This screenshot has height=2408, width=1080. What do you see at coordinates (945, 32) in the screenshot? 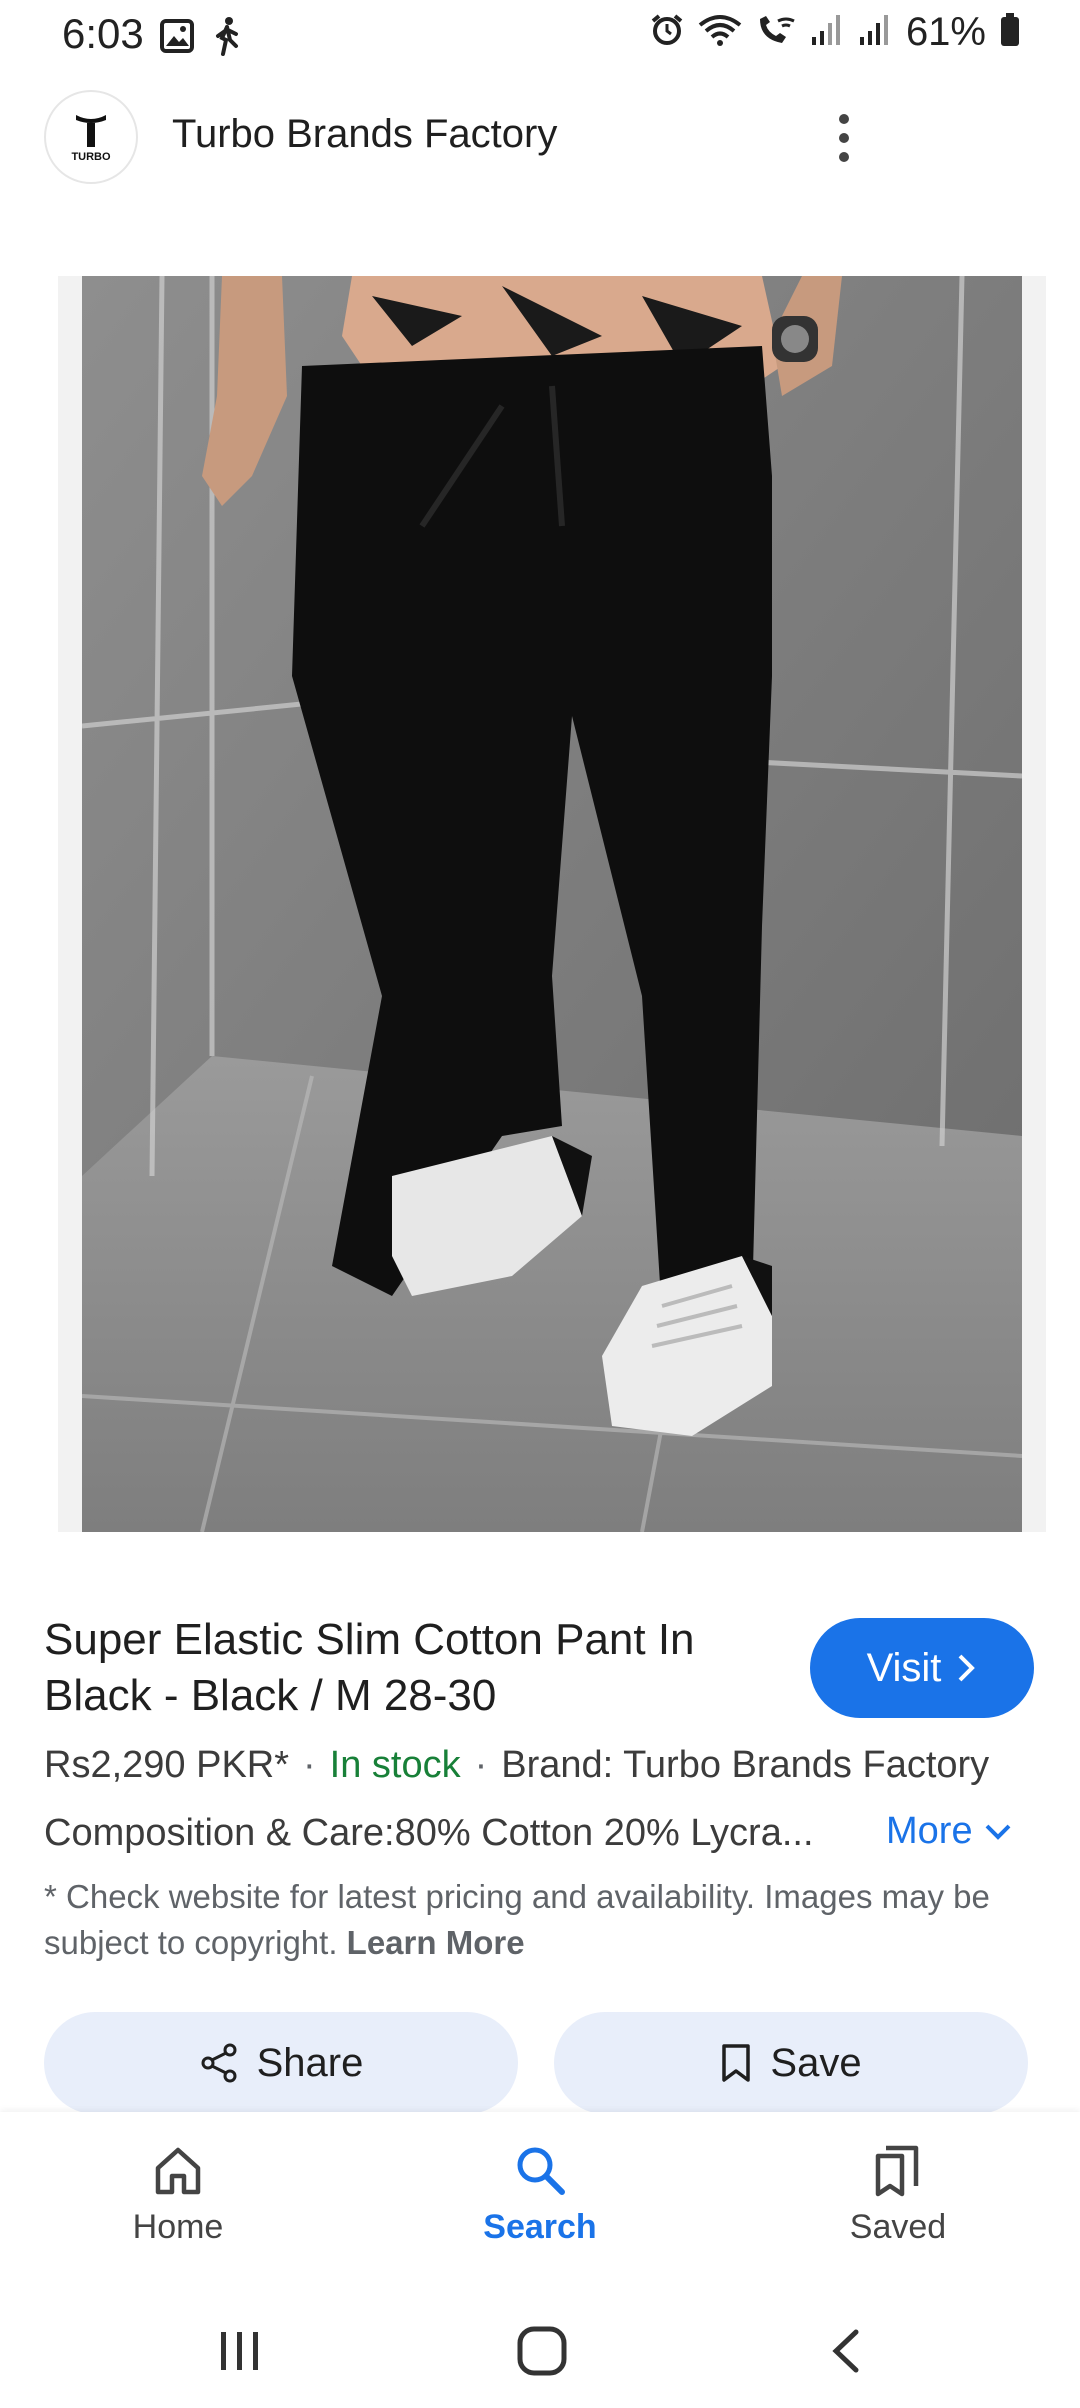
I see `battery-percentage: 61%` at bounding box center [945, 32].